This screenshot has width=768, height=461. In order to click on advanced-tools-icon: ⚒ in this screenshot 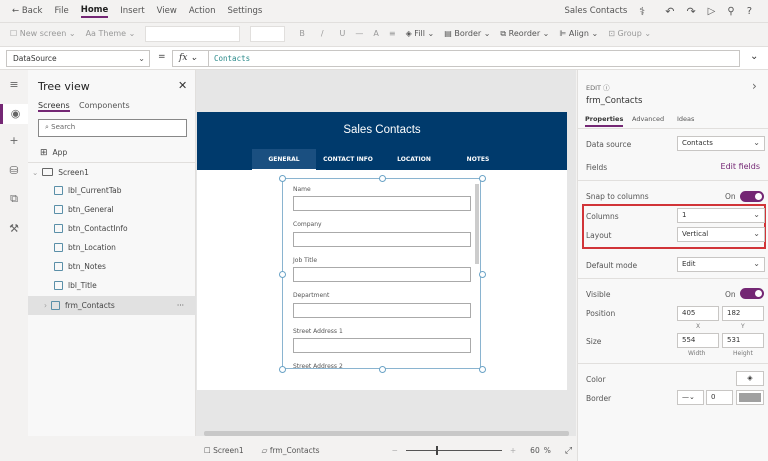, I will do `click(14, 228)`.